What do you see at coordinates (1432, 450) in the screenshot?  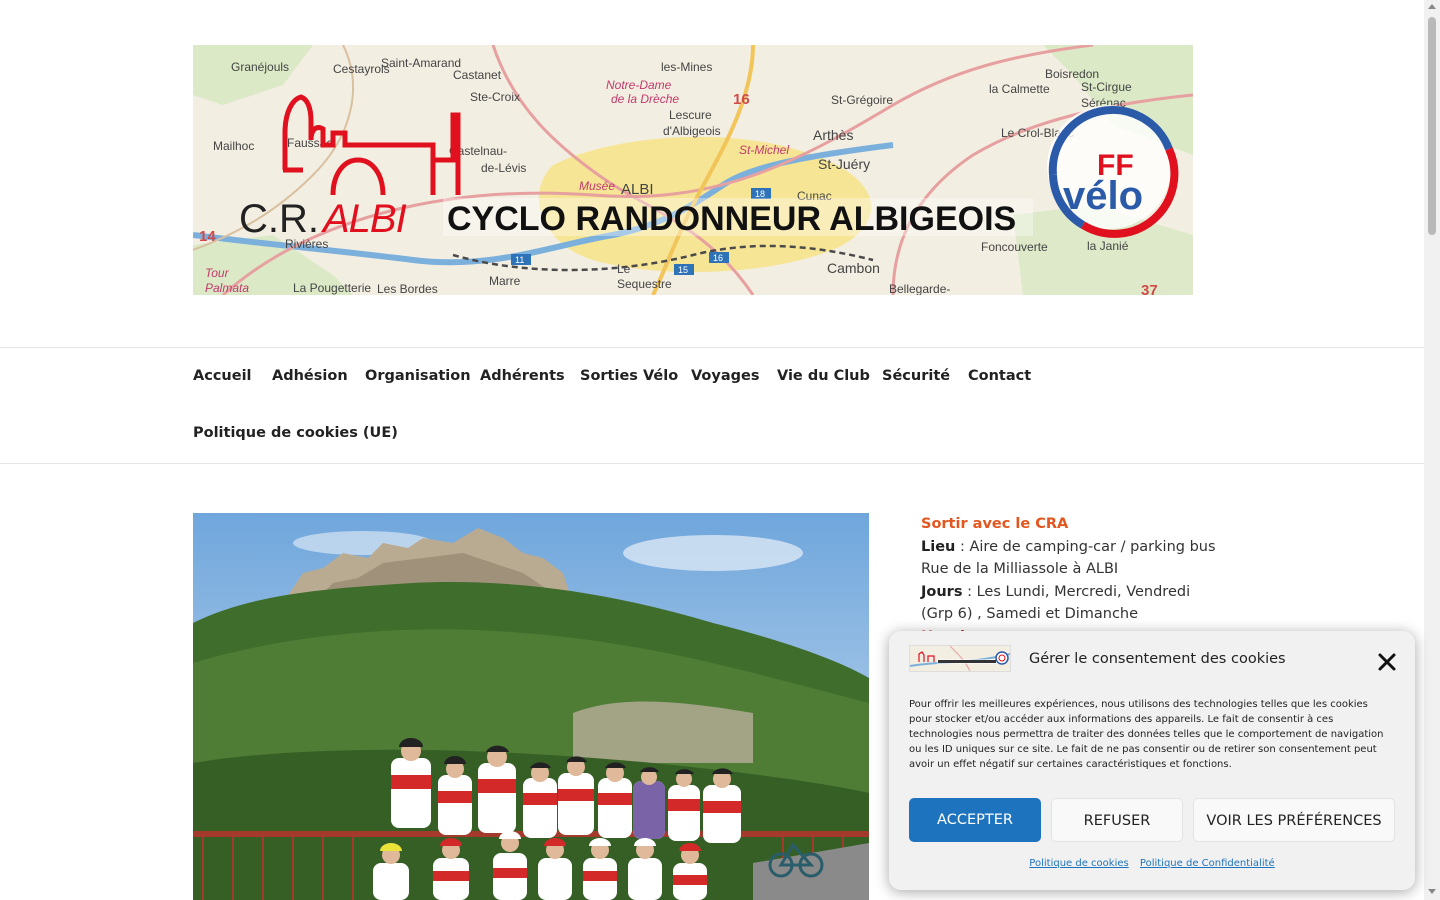 I see `page-scrollbar` at bounding box center [1432, 450].